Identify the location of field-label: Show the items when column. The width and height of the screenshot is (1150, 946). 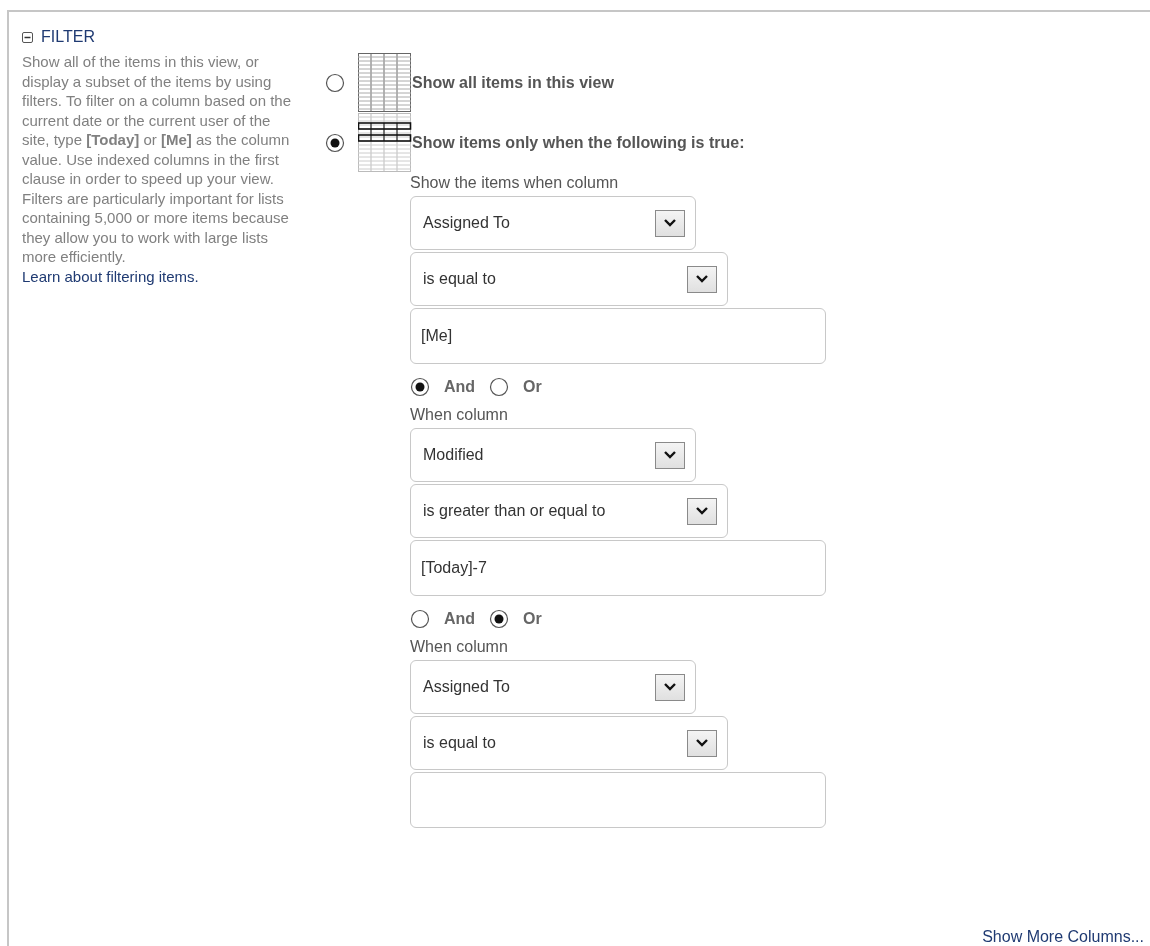
(515, 183).